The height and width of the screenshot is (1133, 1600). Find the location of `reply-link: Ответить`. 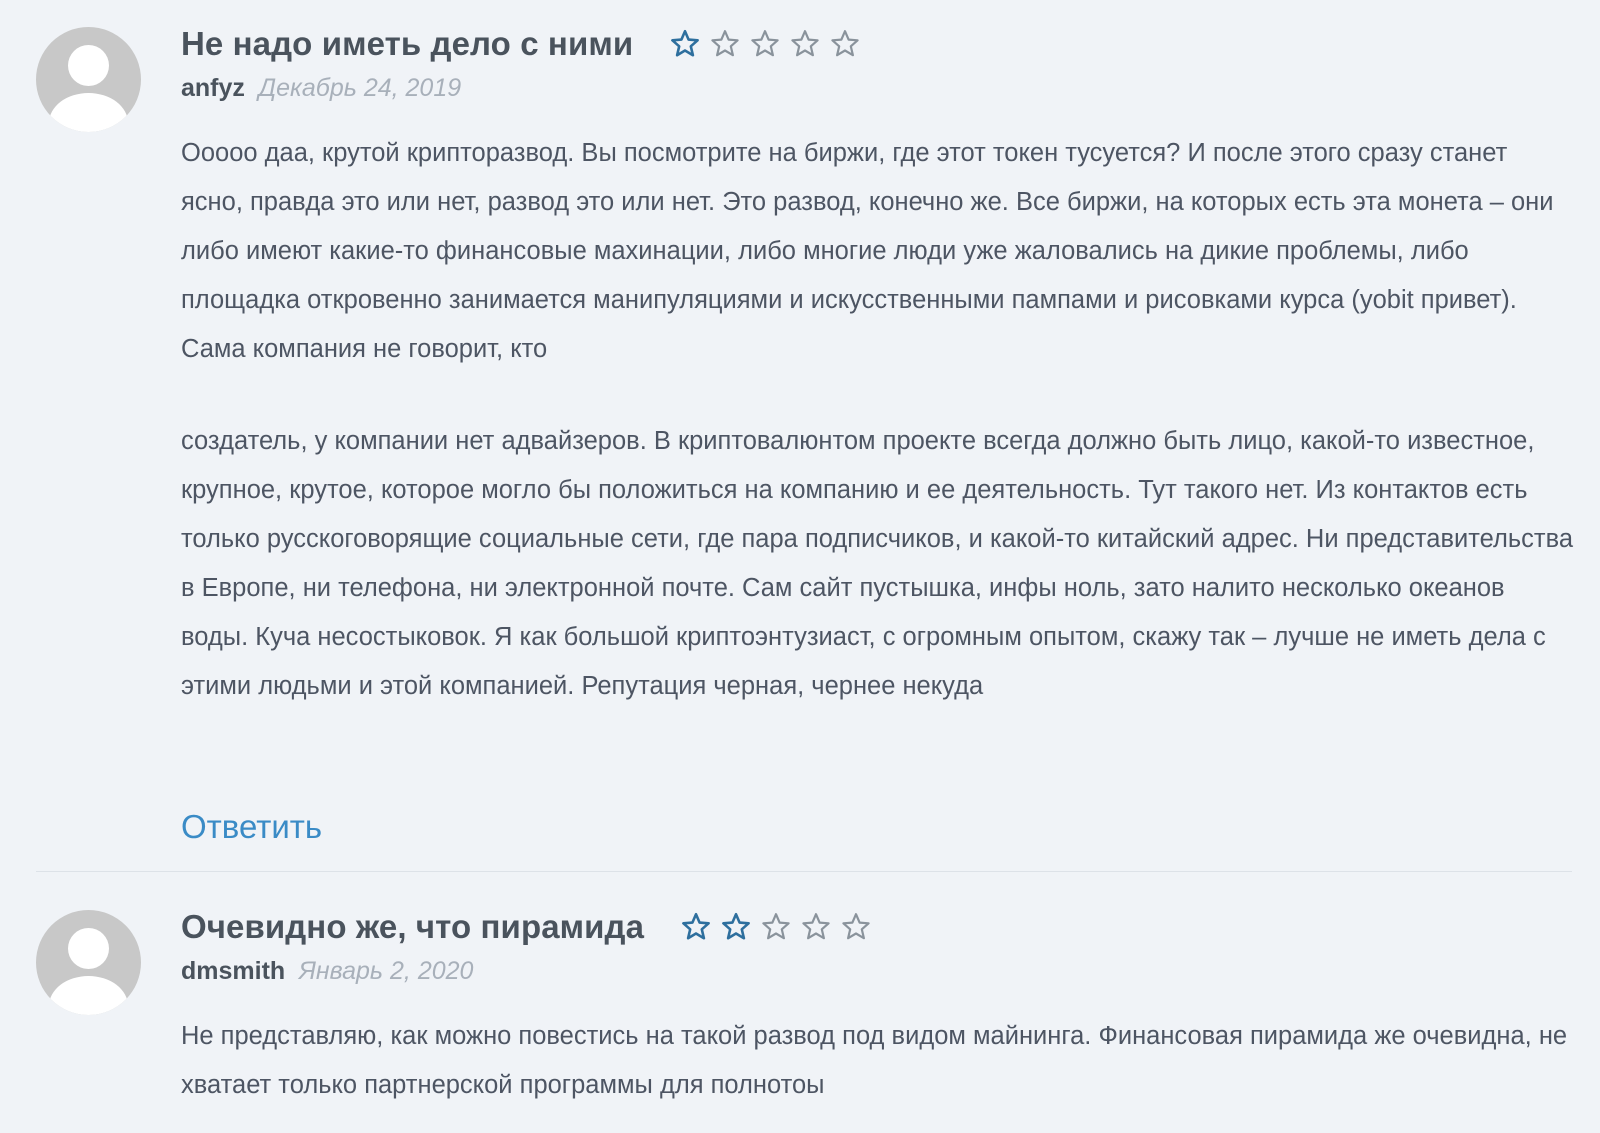

reply-link: Ответить is located at coordinates (251, 827).